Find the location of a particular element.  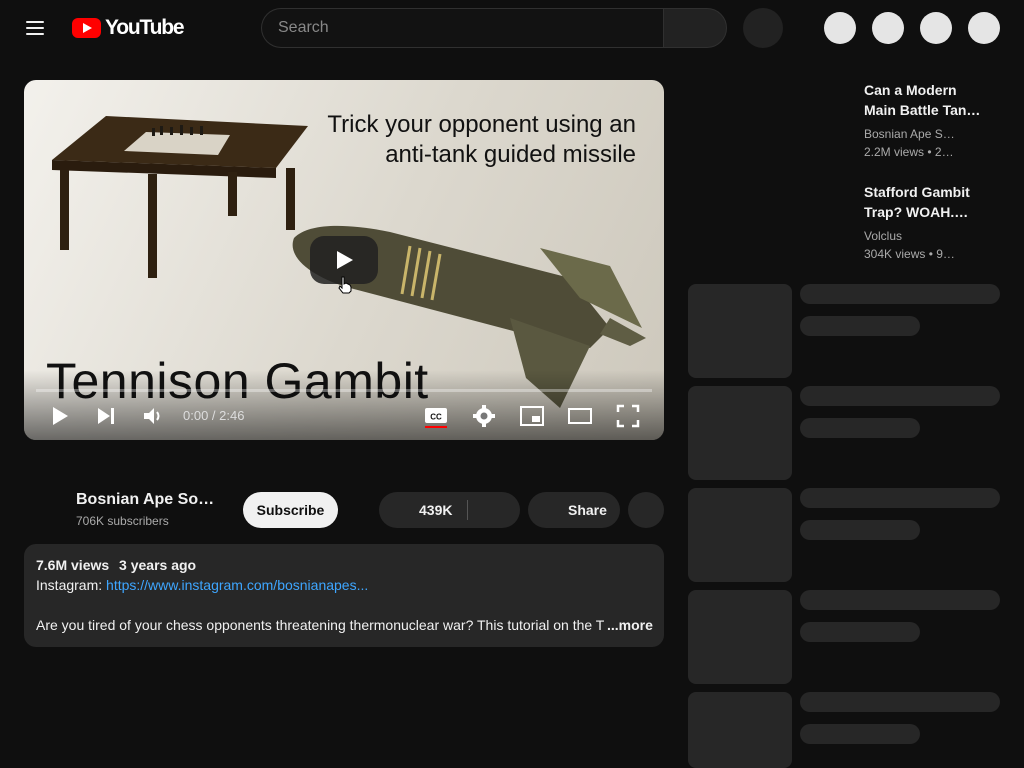

share-button: Share is located at coordinates (574, 510).